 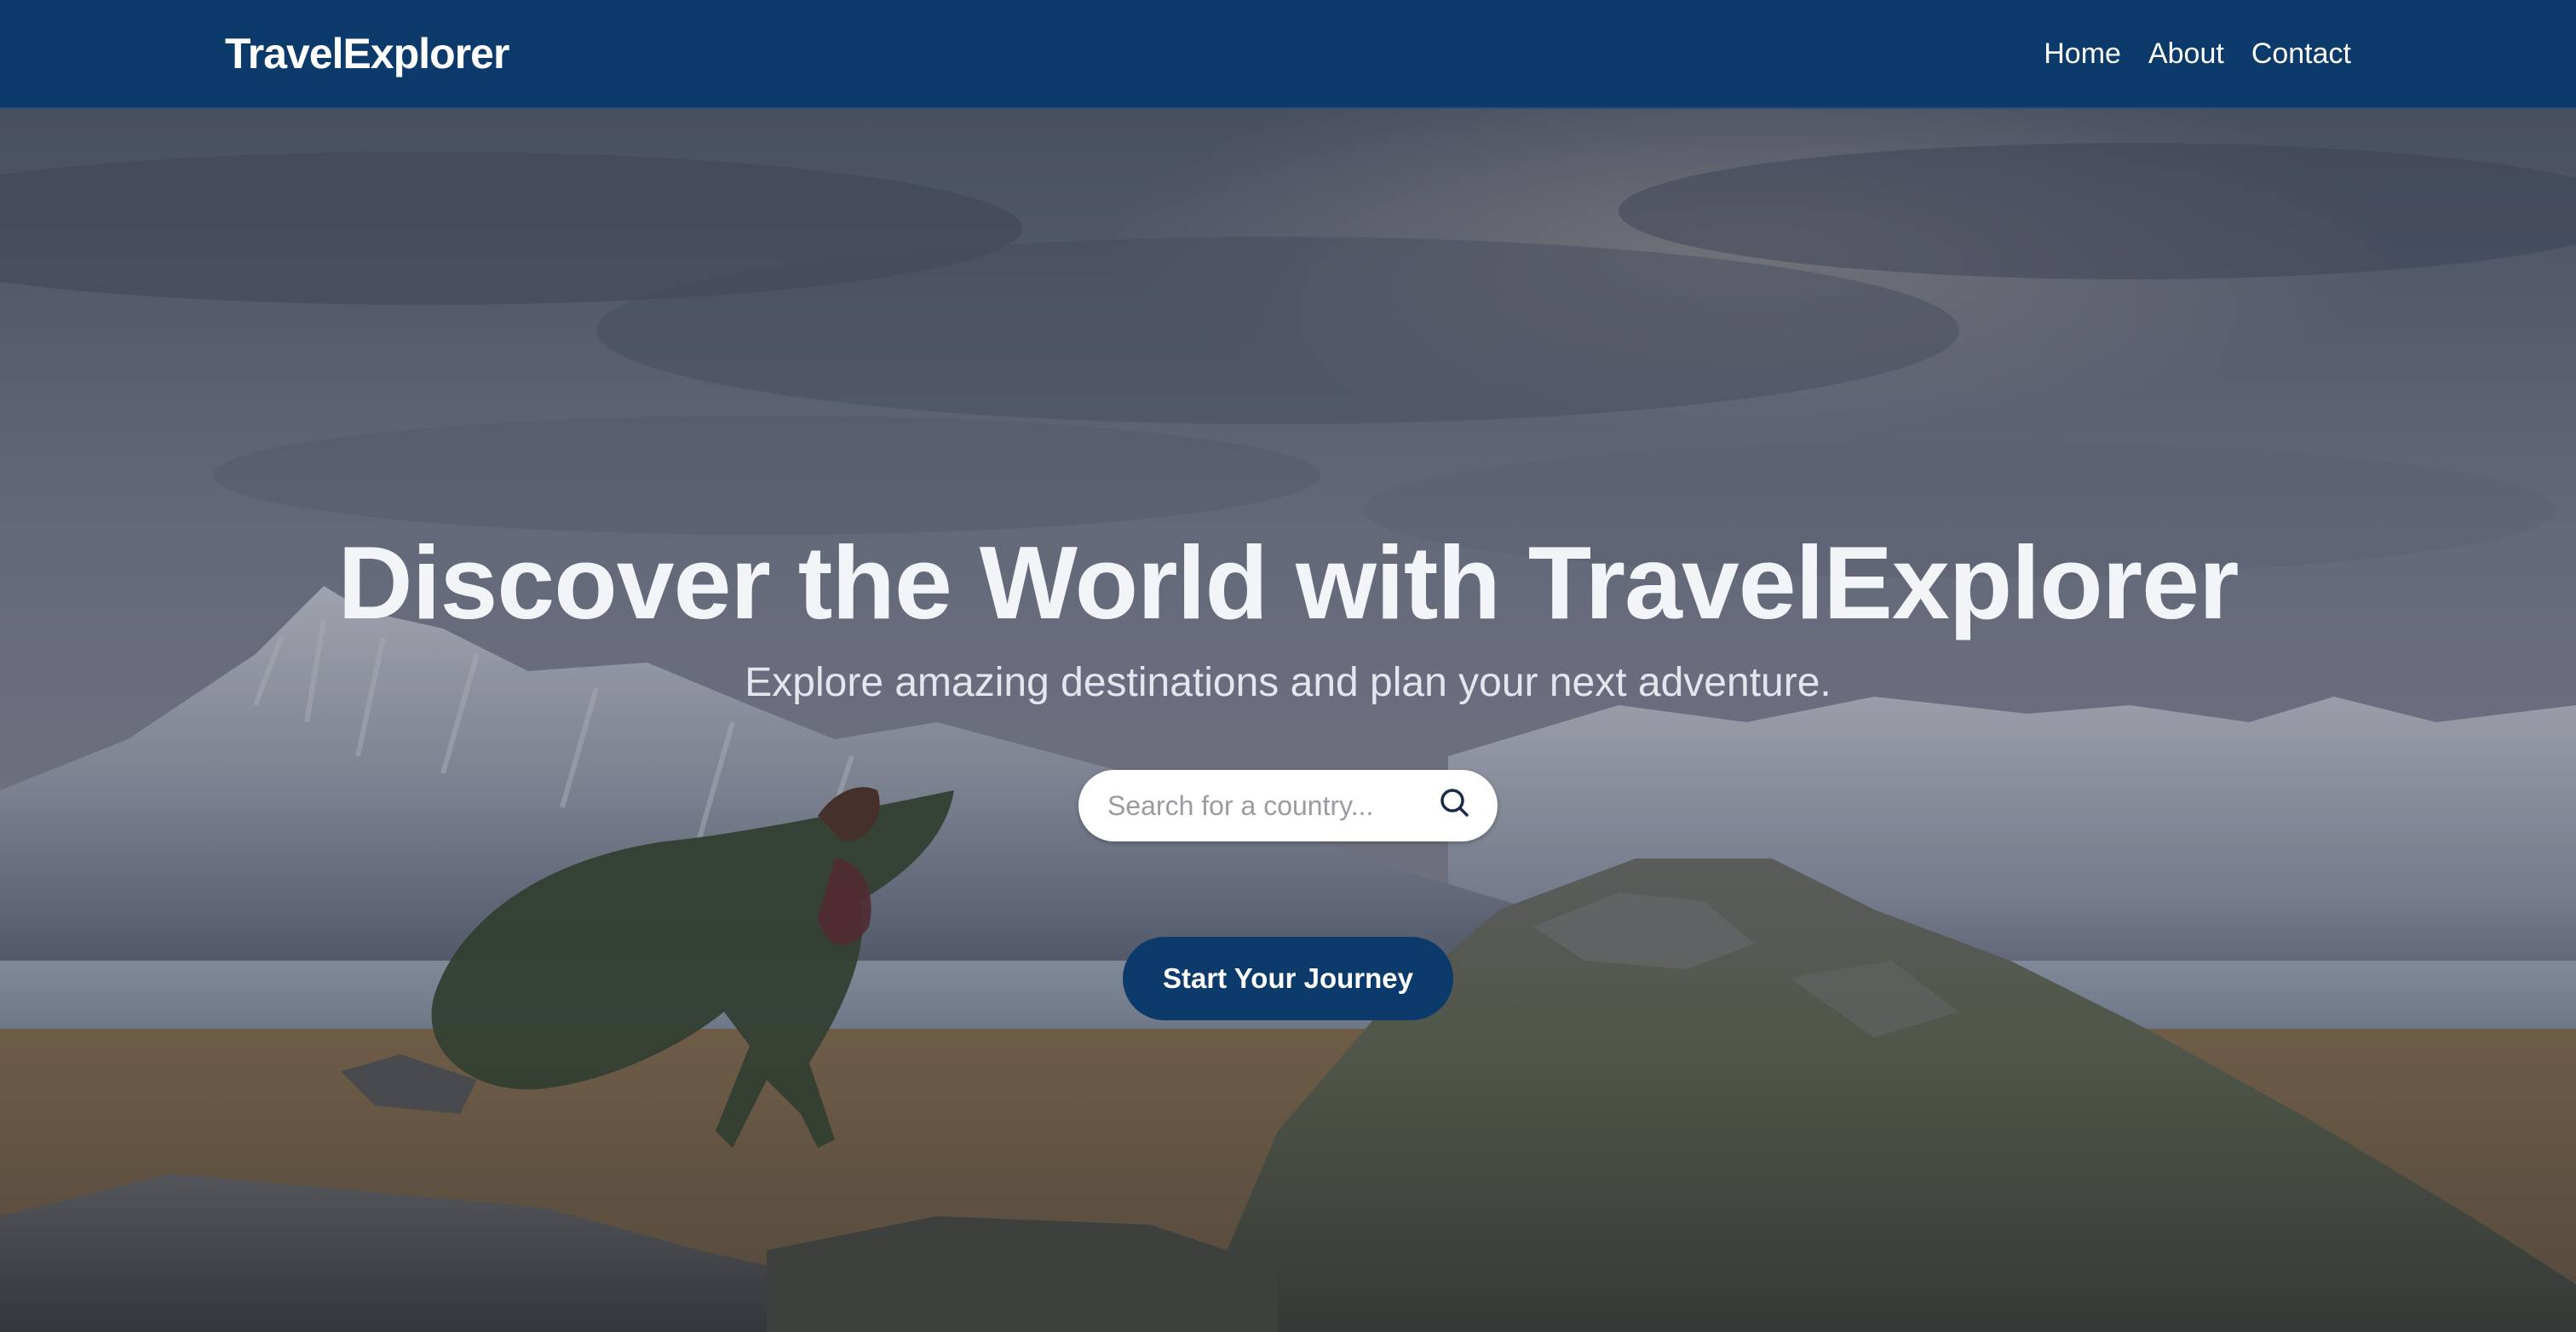 What do you see at coordinates (1288, 979) in the screenshot?
I see `start-journey-button: Start Your Journey` at bounding box center [1288, 979].